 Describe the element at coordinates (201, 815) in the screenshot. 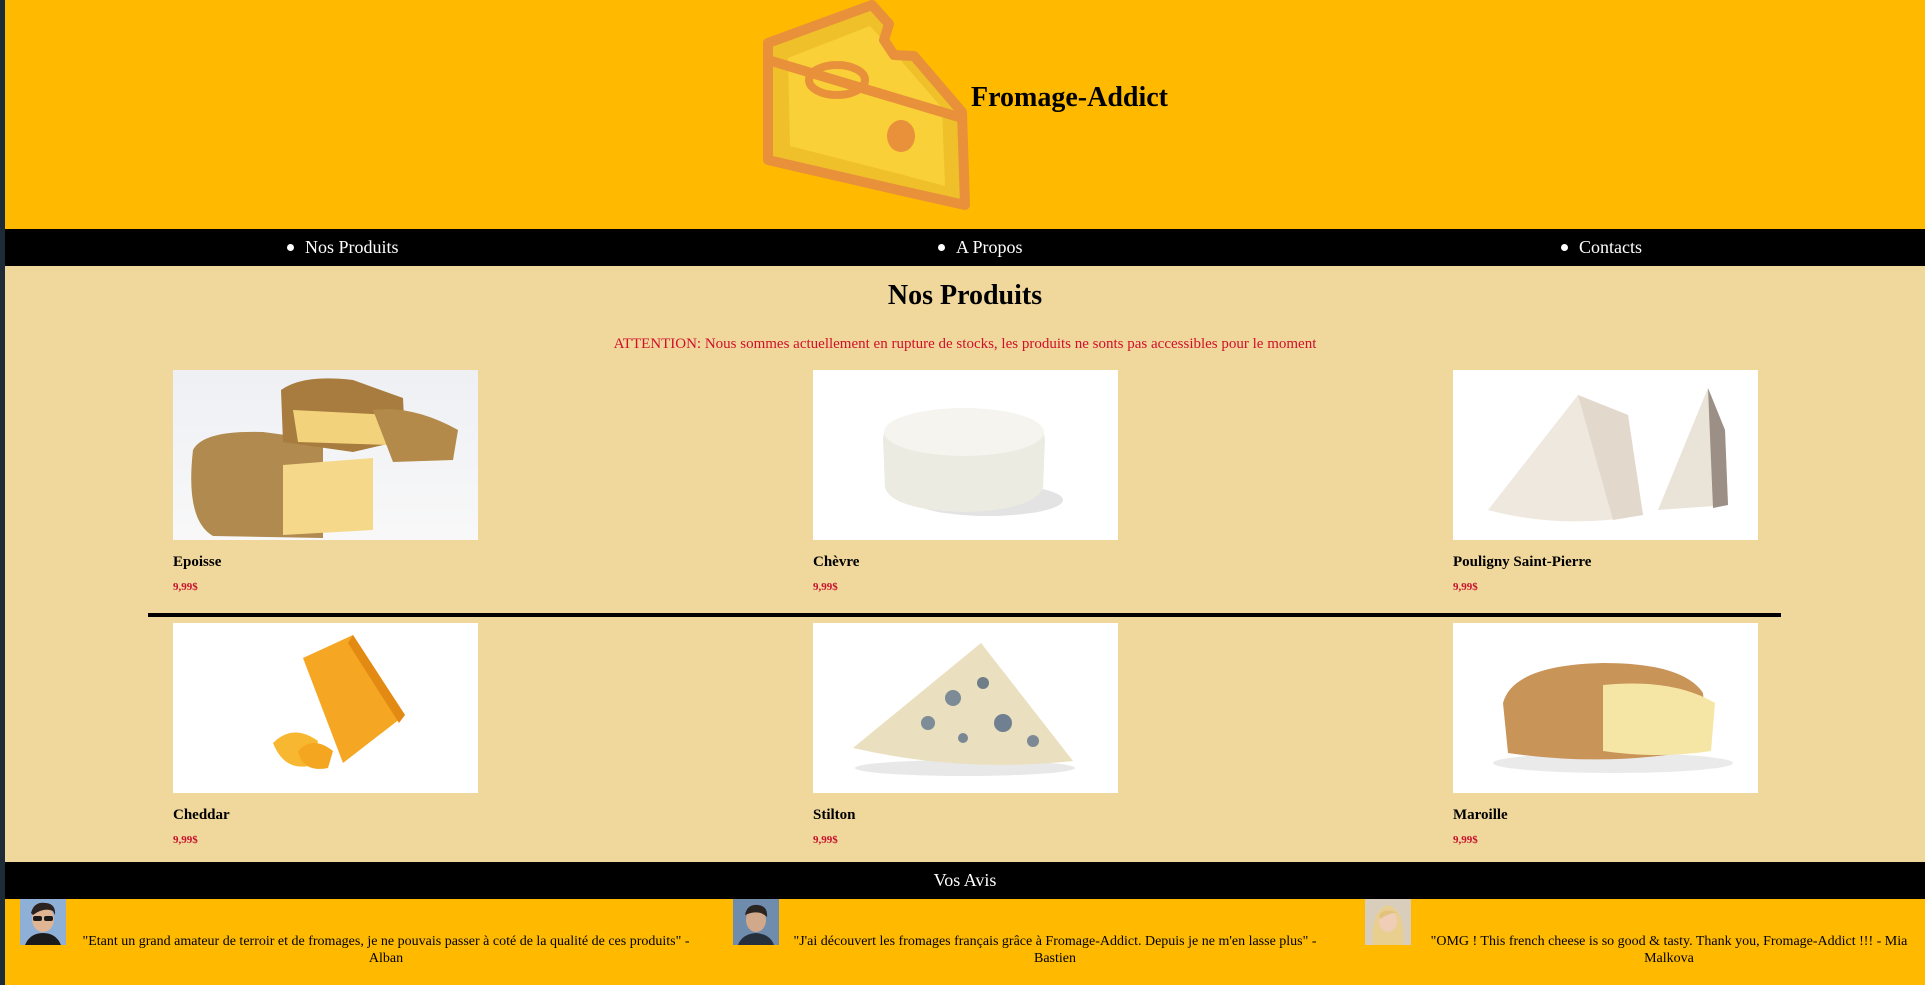

I see `product-name: Cheddar` at that location.